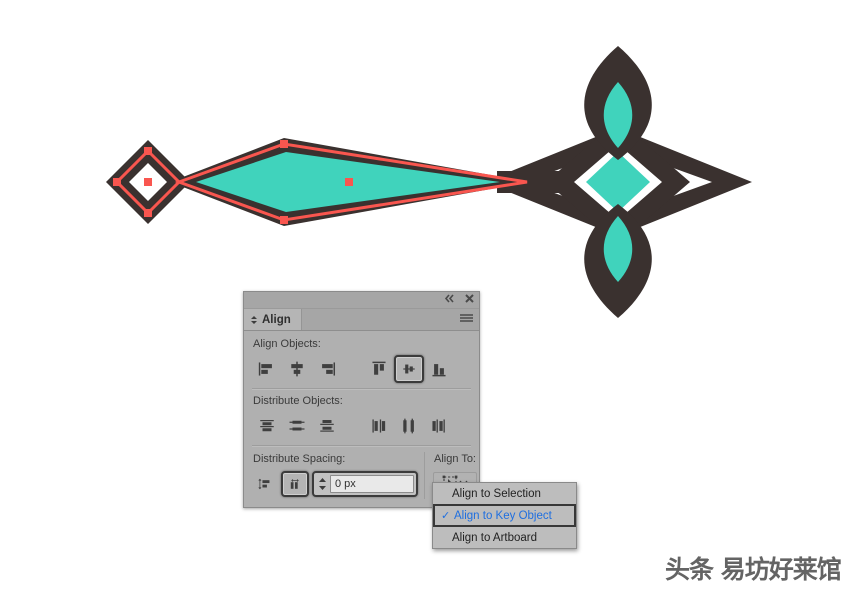 This screenshot has height=600, width=850. I want to click on updown-caret-icon, so click(254, 320).